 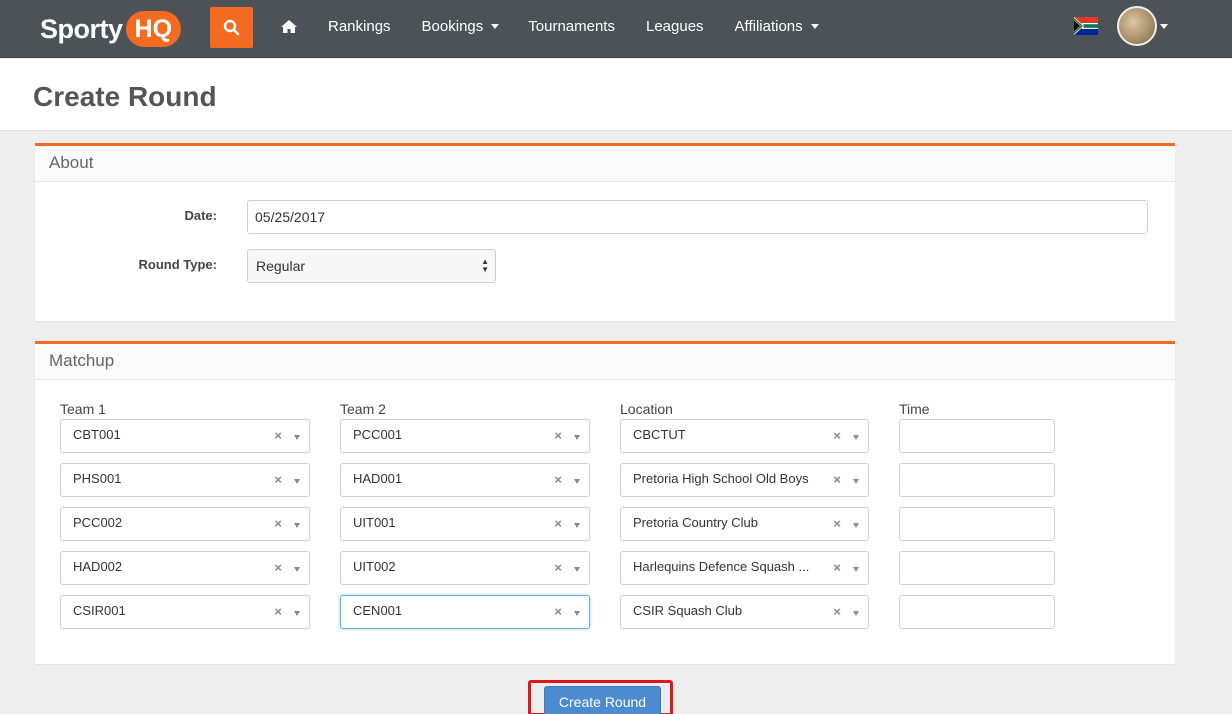 I want to click on team1-value: CBT001, so click(x=97, y=434).